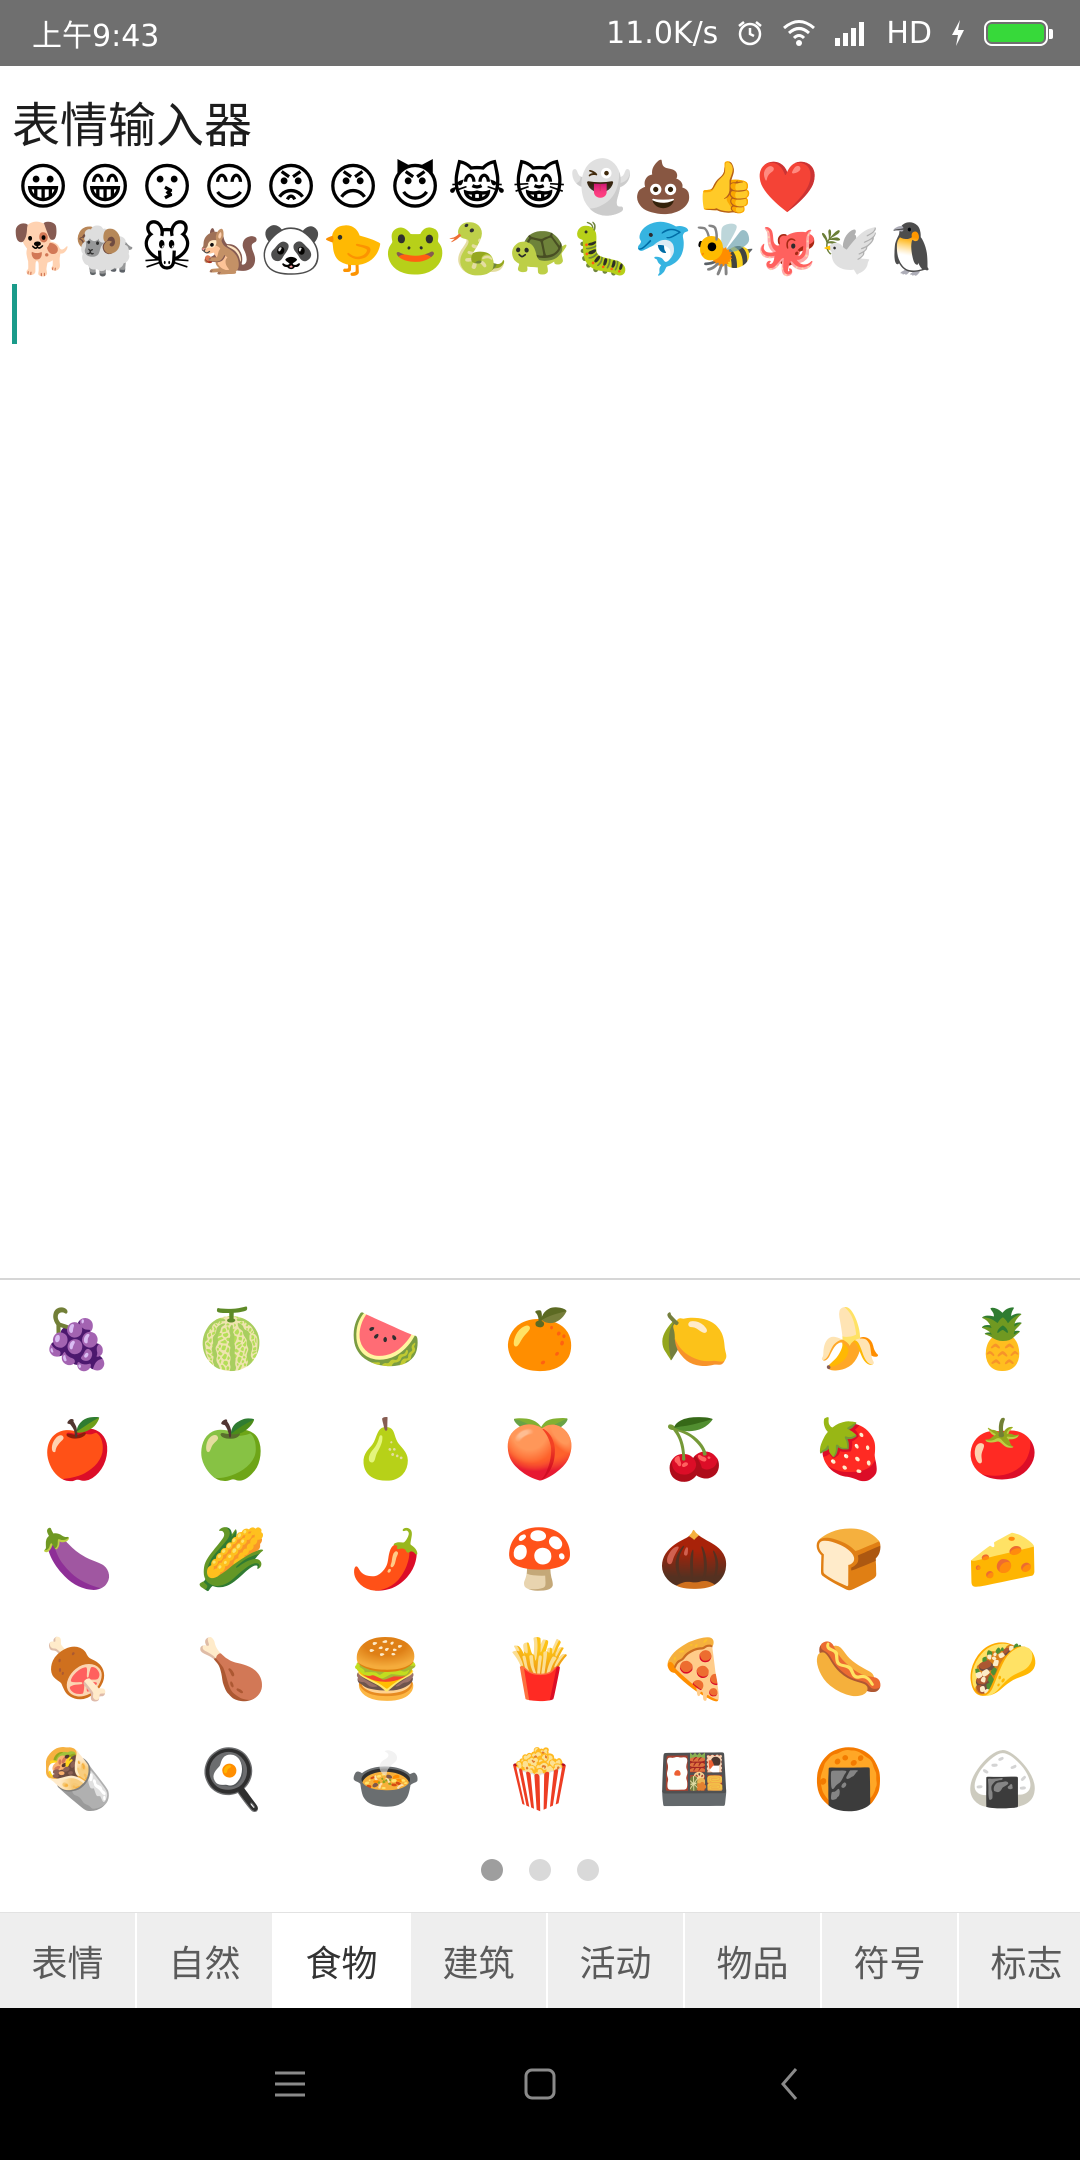  I want to click on emoji-key: 🌯, so click(77, 1779).